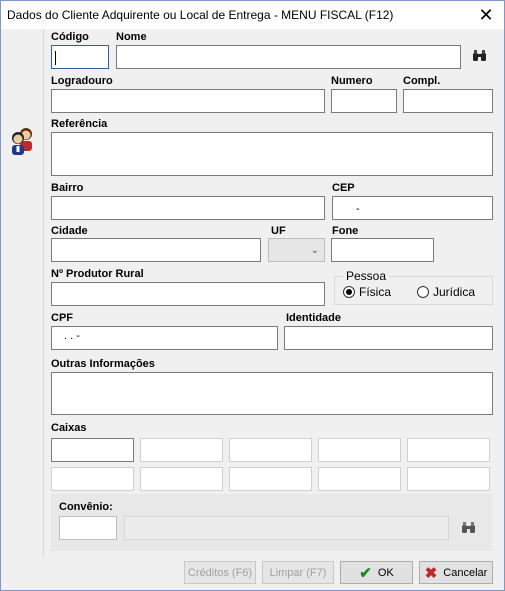  I want to click on outras-informacoes-textarea, so click(272, 393).